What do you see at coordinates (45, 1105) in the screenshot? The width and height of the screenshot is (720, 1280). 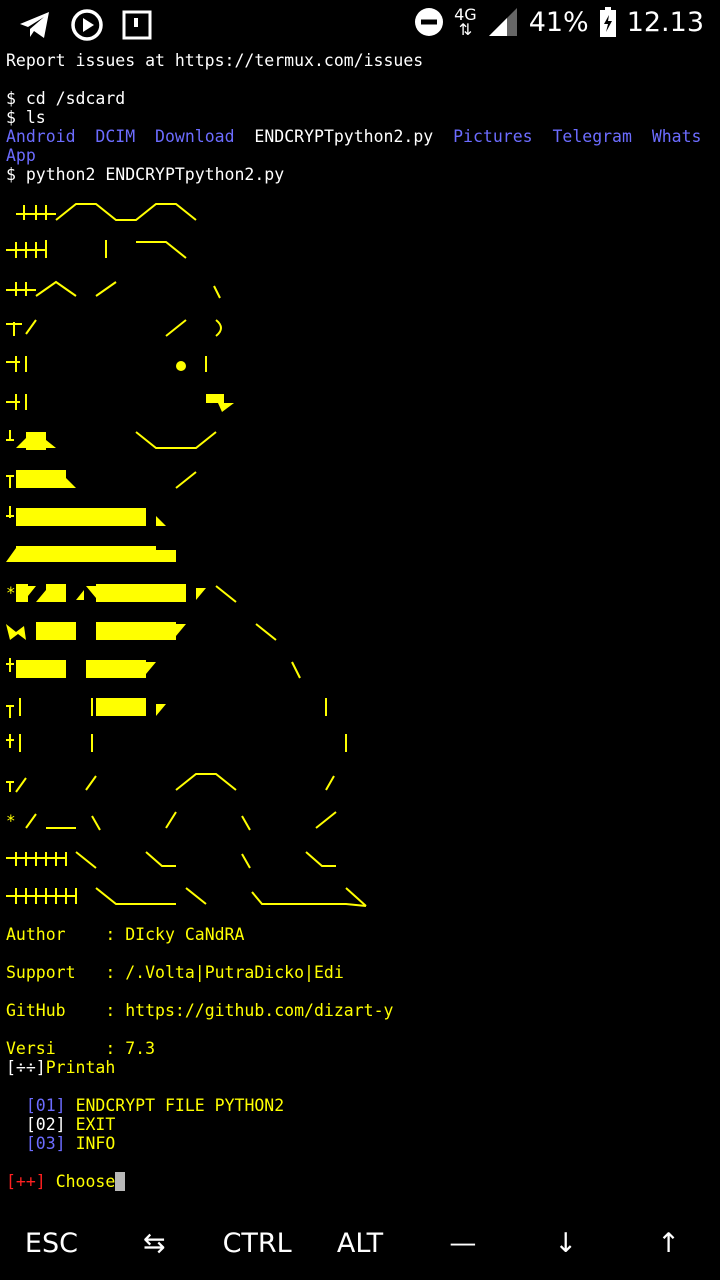 I see `menu-item-number: [01]` at bounding box center [45, 1105].